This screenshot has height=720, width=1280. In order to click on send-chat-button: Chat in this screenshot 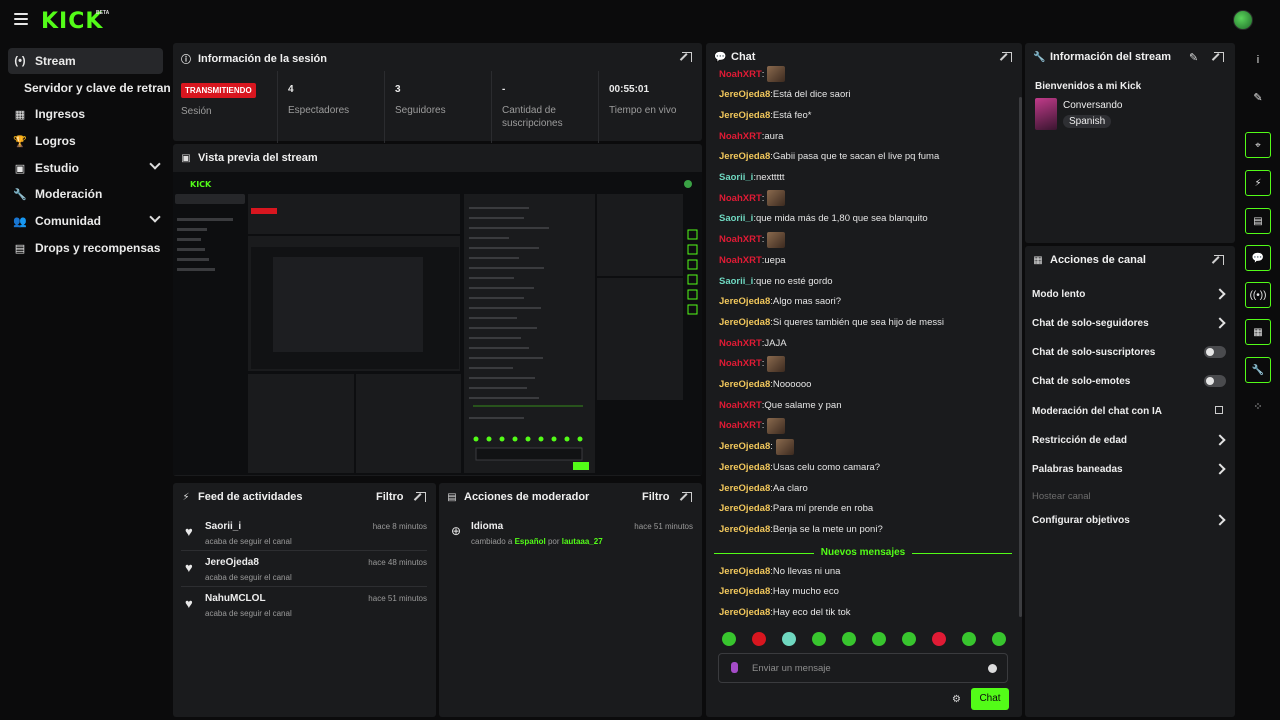, I will do `click(990, 699)`.